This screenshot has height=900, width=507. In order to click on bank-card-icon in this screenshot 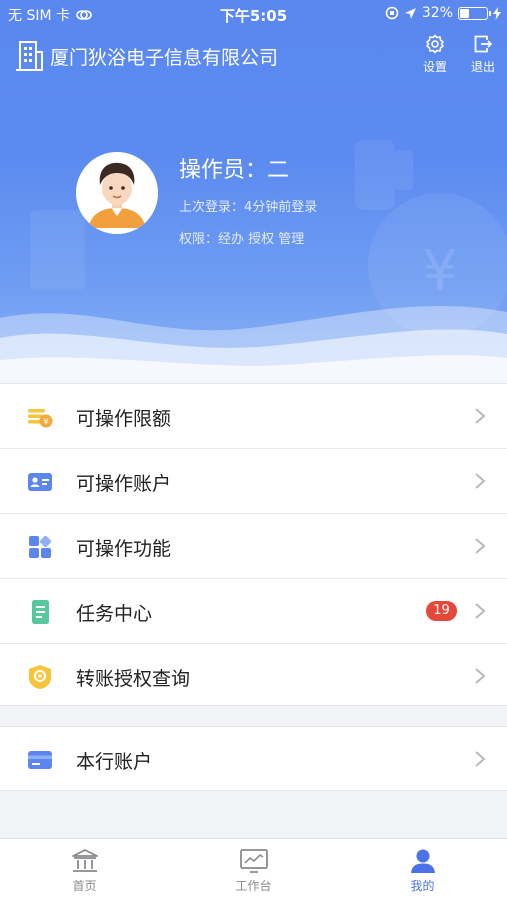, I will do `click(40, 760)`.